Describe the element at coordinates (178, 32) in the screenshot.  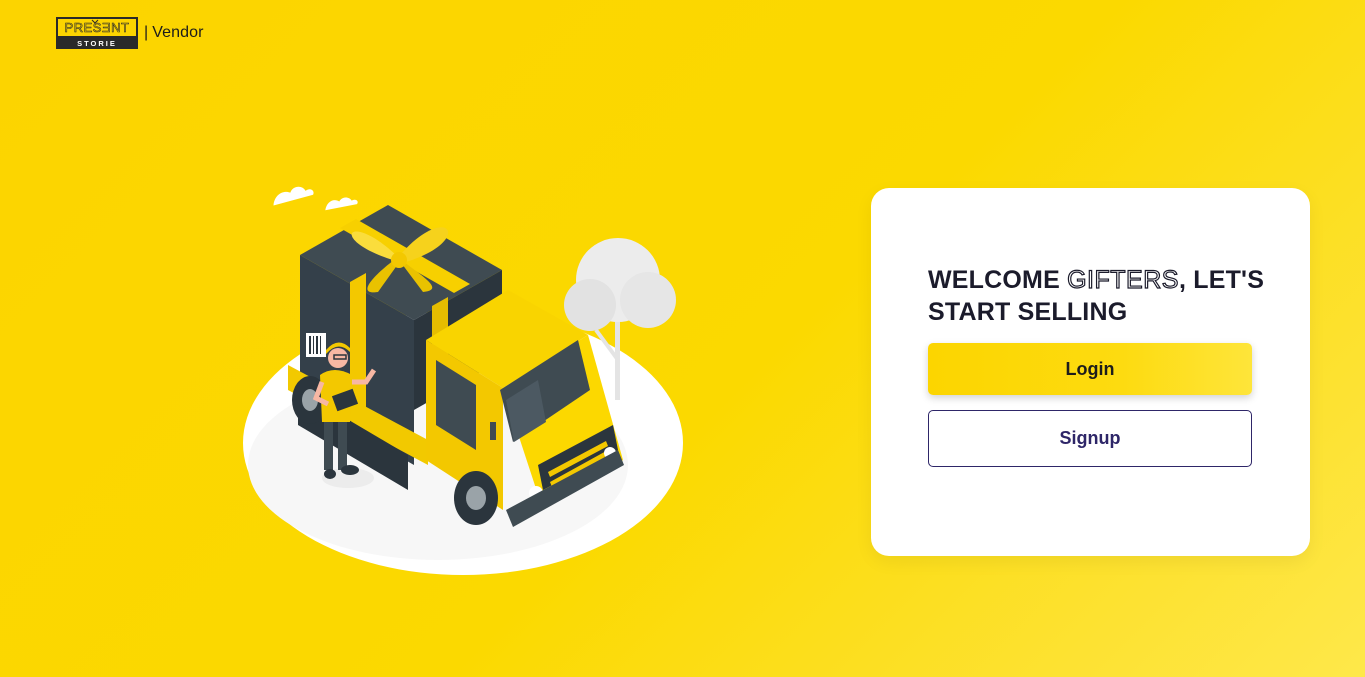
I see `portal-label: Vendor` at that location.